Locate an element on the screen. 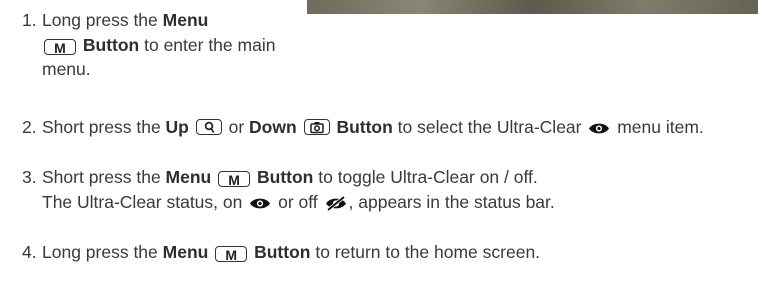  step-number: 1. is located at coordinates (29, 20).